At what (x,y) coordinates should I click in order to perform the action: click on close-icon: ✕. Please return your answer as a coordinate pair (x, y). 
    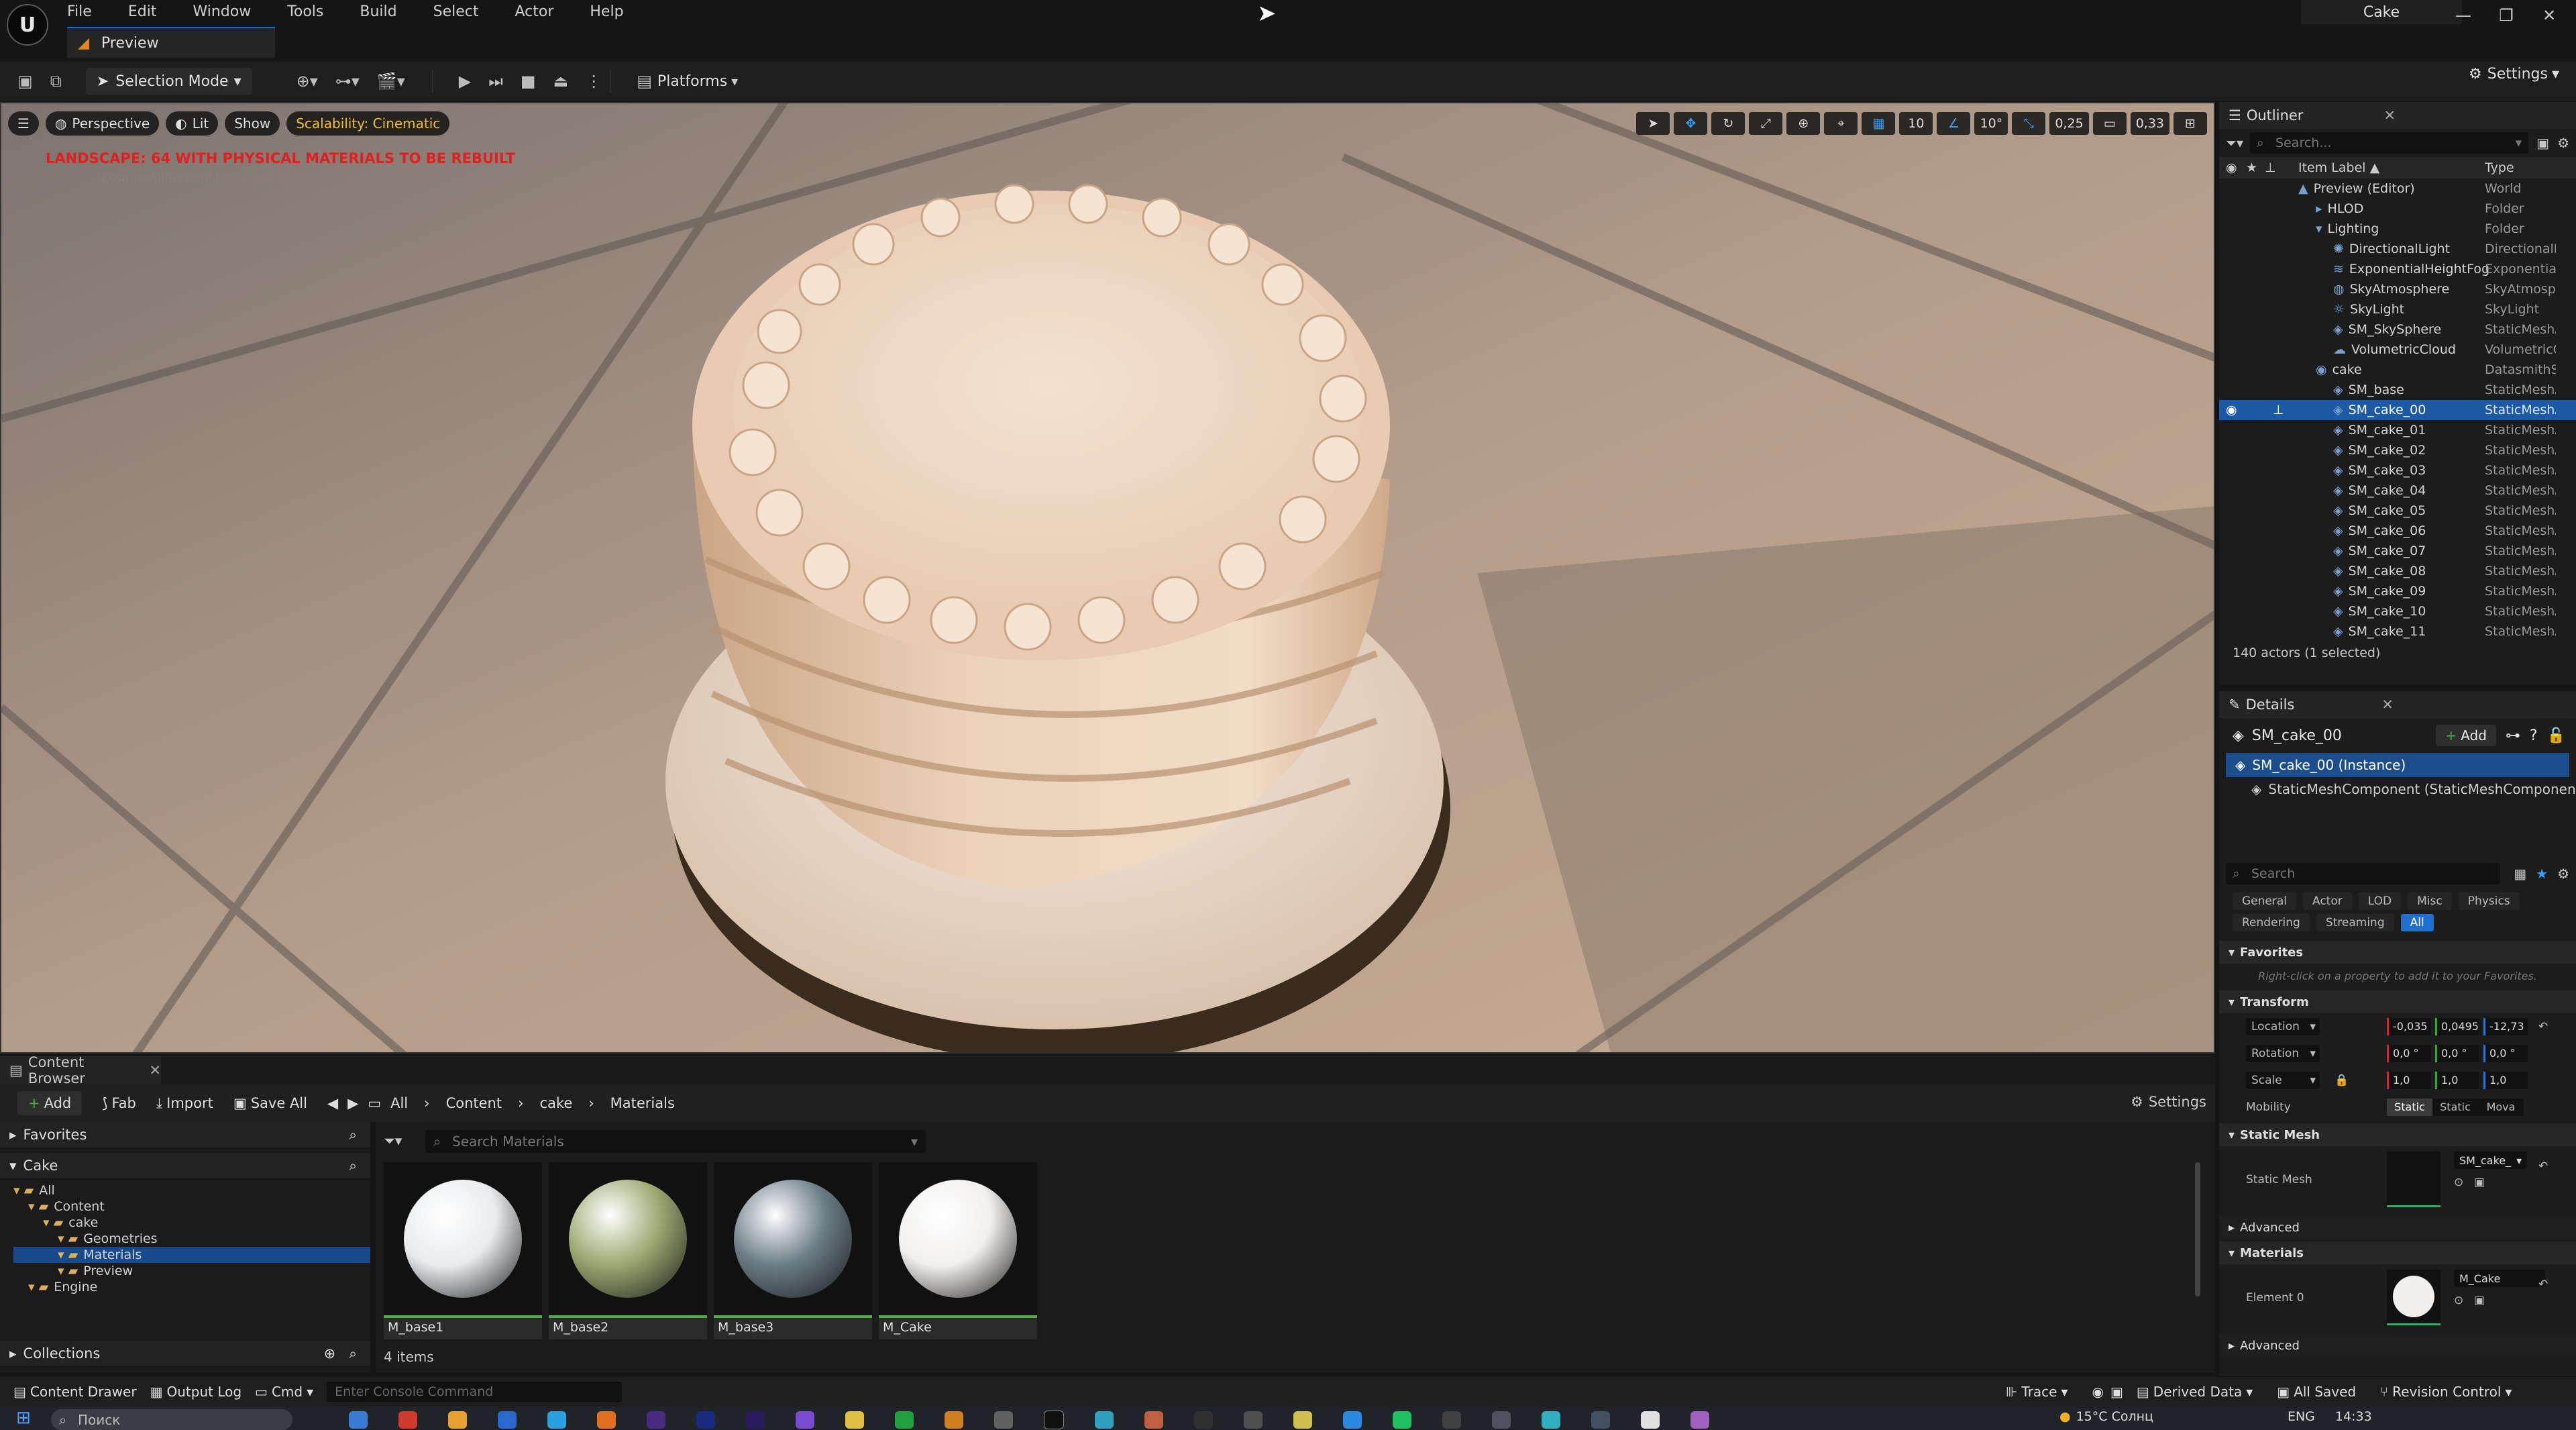
    Looking at the image, I should click on (2387, 705).